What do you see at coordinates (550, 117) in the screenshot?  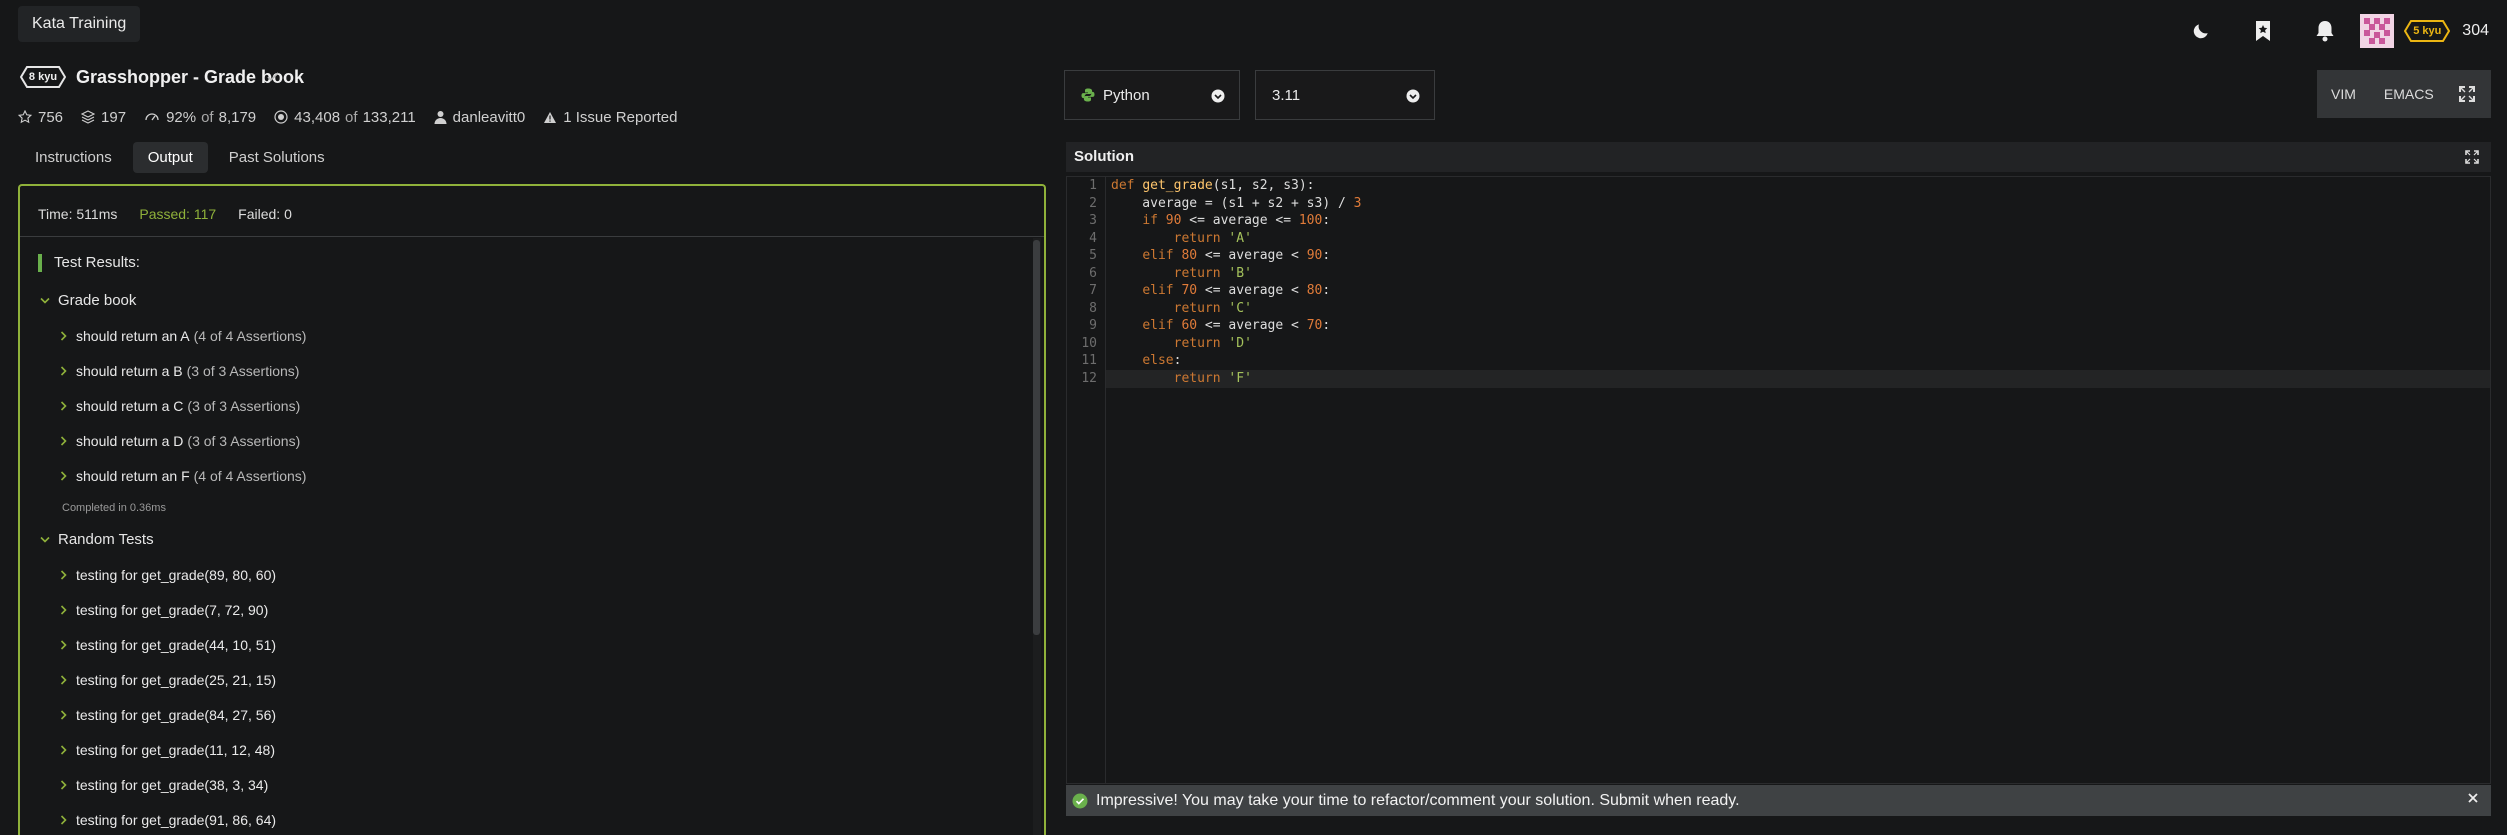 I see `warning-icon` at bounding box center [550, 117].